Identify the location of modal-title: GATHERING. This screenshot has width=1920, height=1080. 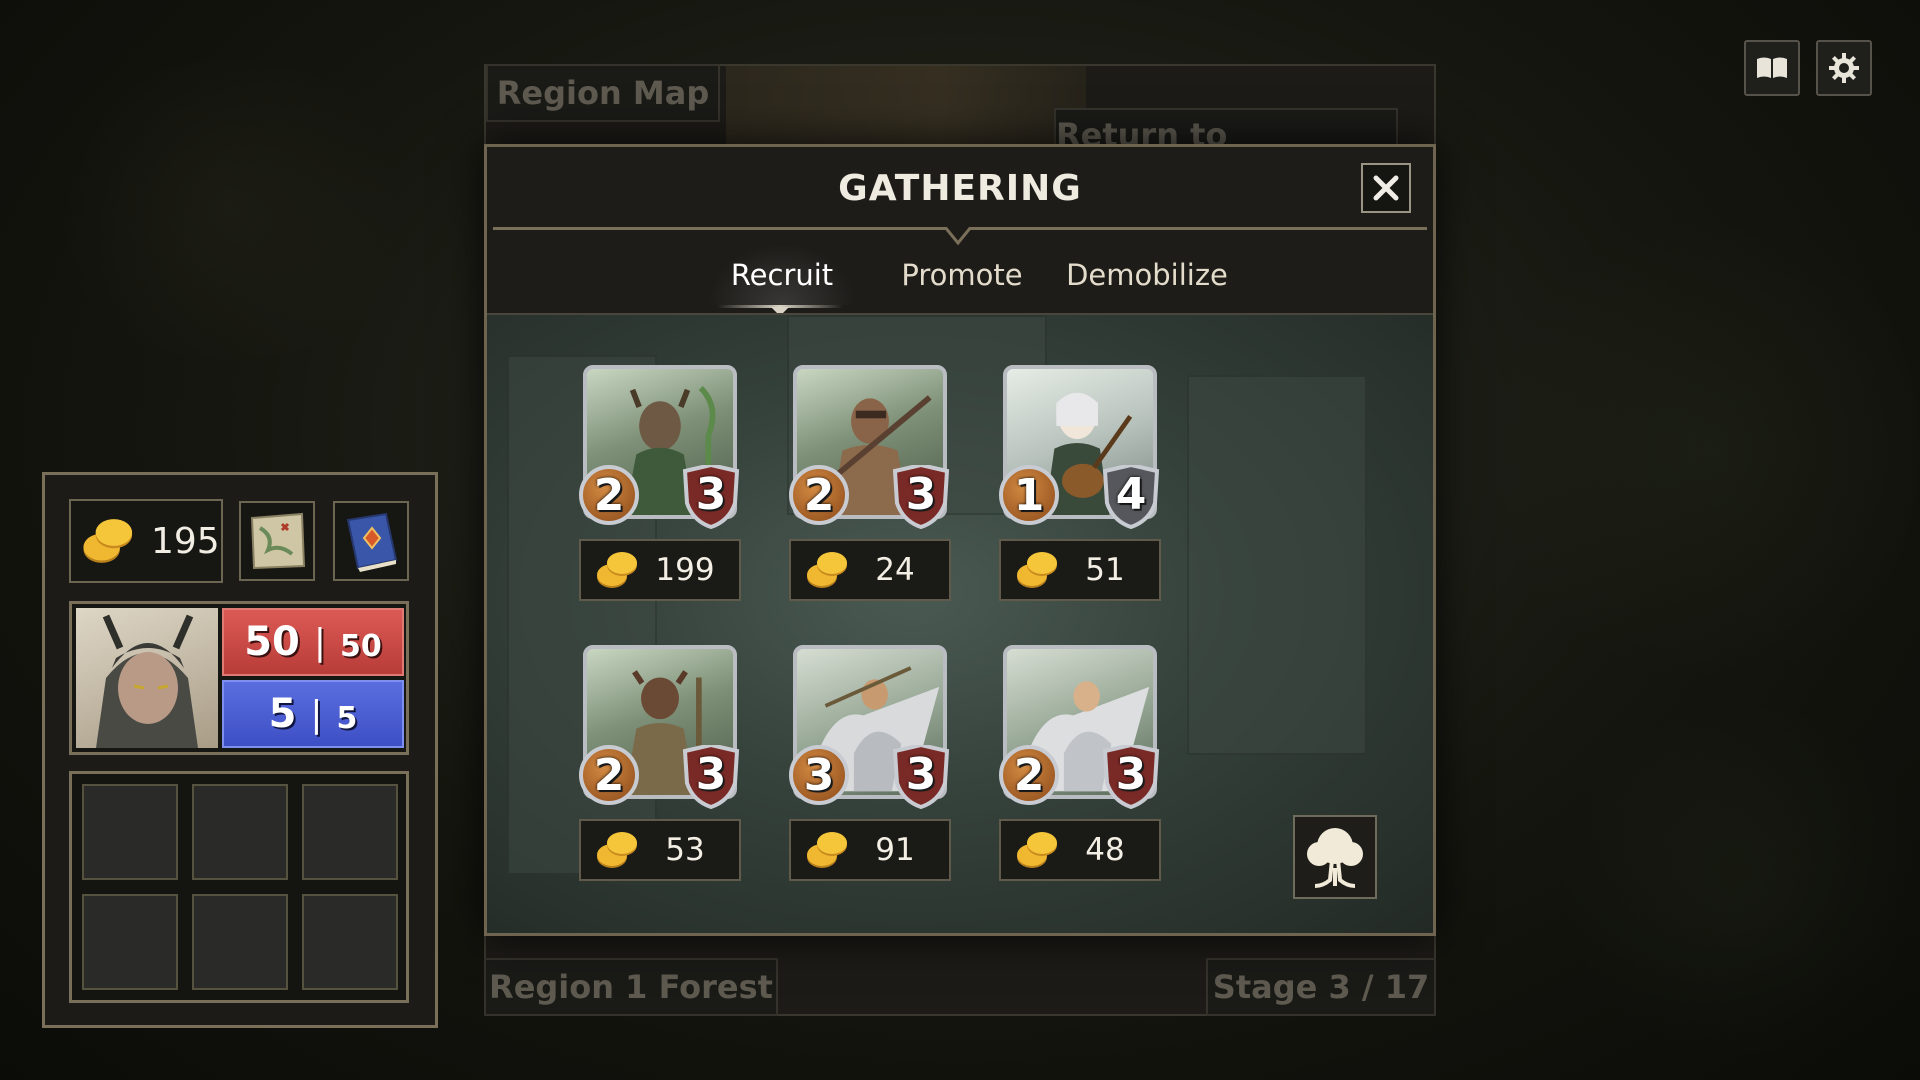
(960, 188).